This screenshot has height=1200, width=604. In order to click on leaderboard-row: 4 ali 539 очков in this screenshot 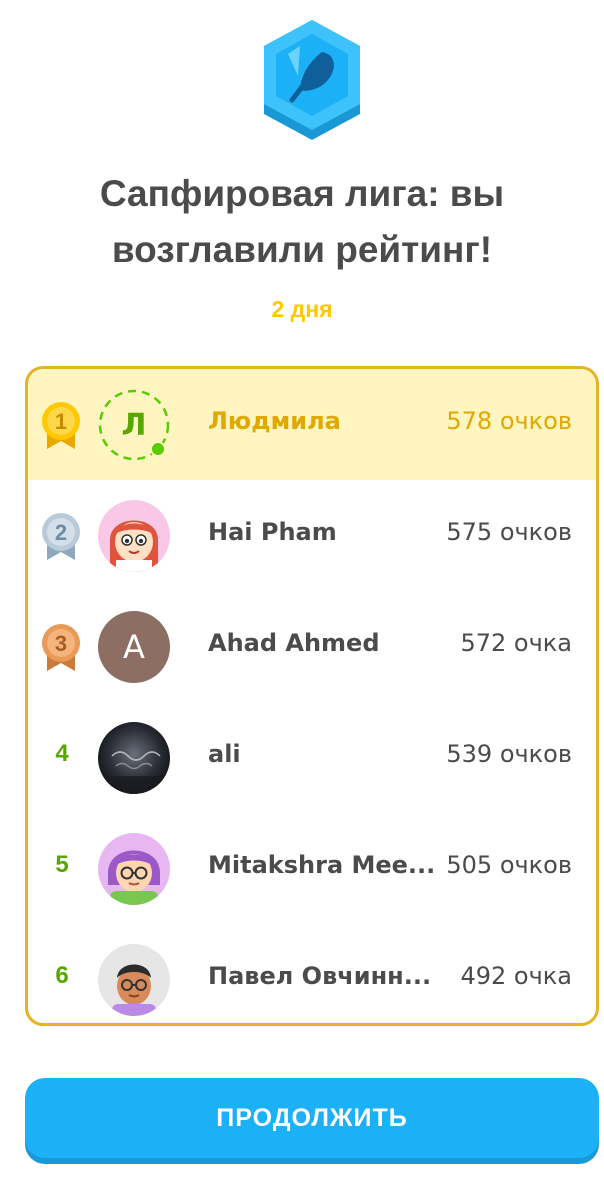, I will do `click(312, 757)`.